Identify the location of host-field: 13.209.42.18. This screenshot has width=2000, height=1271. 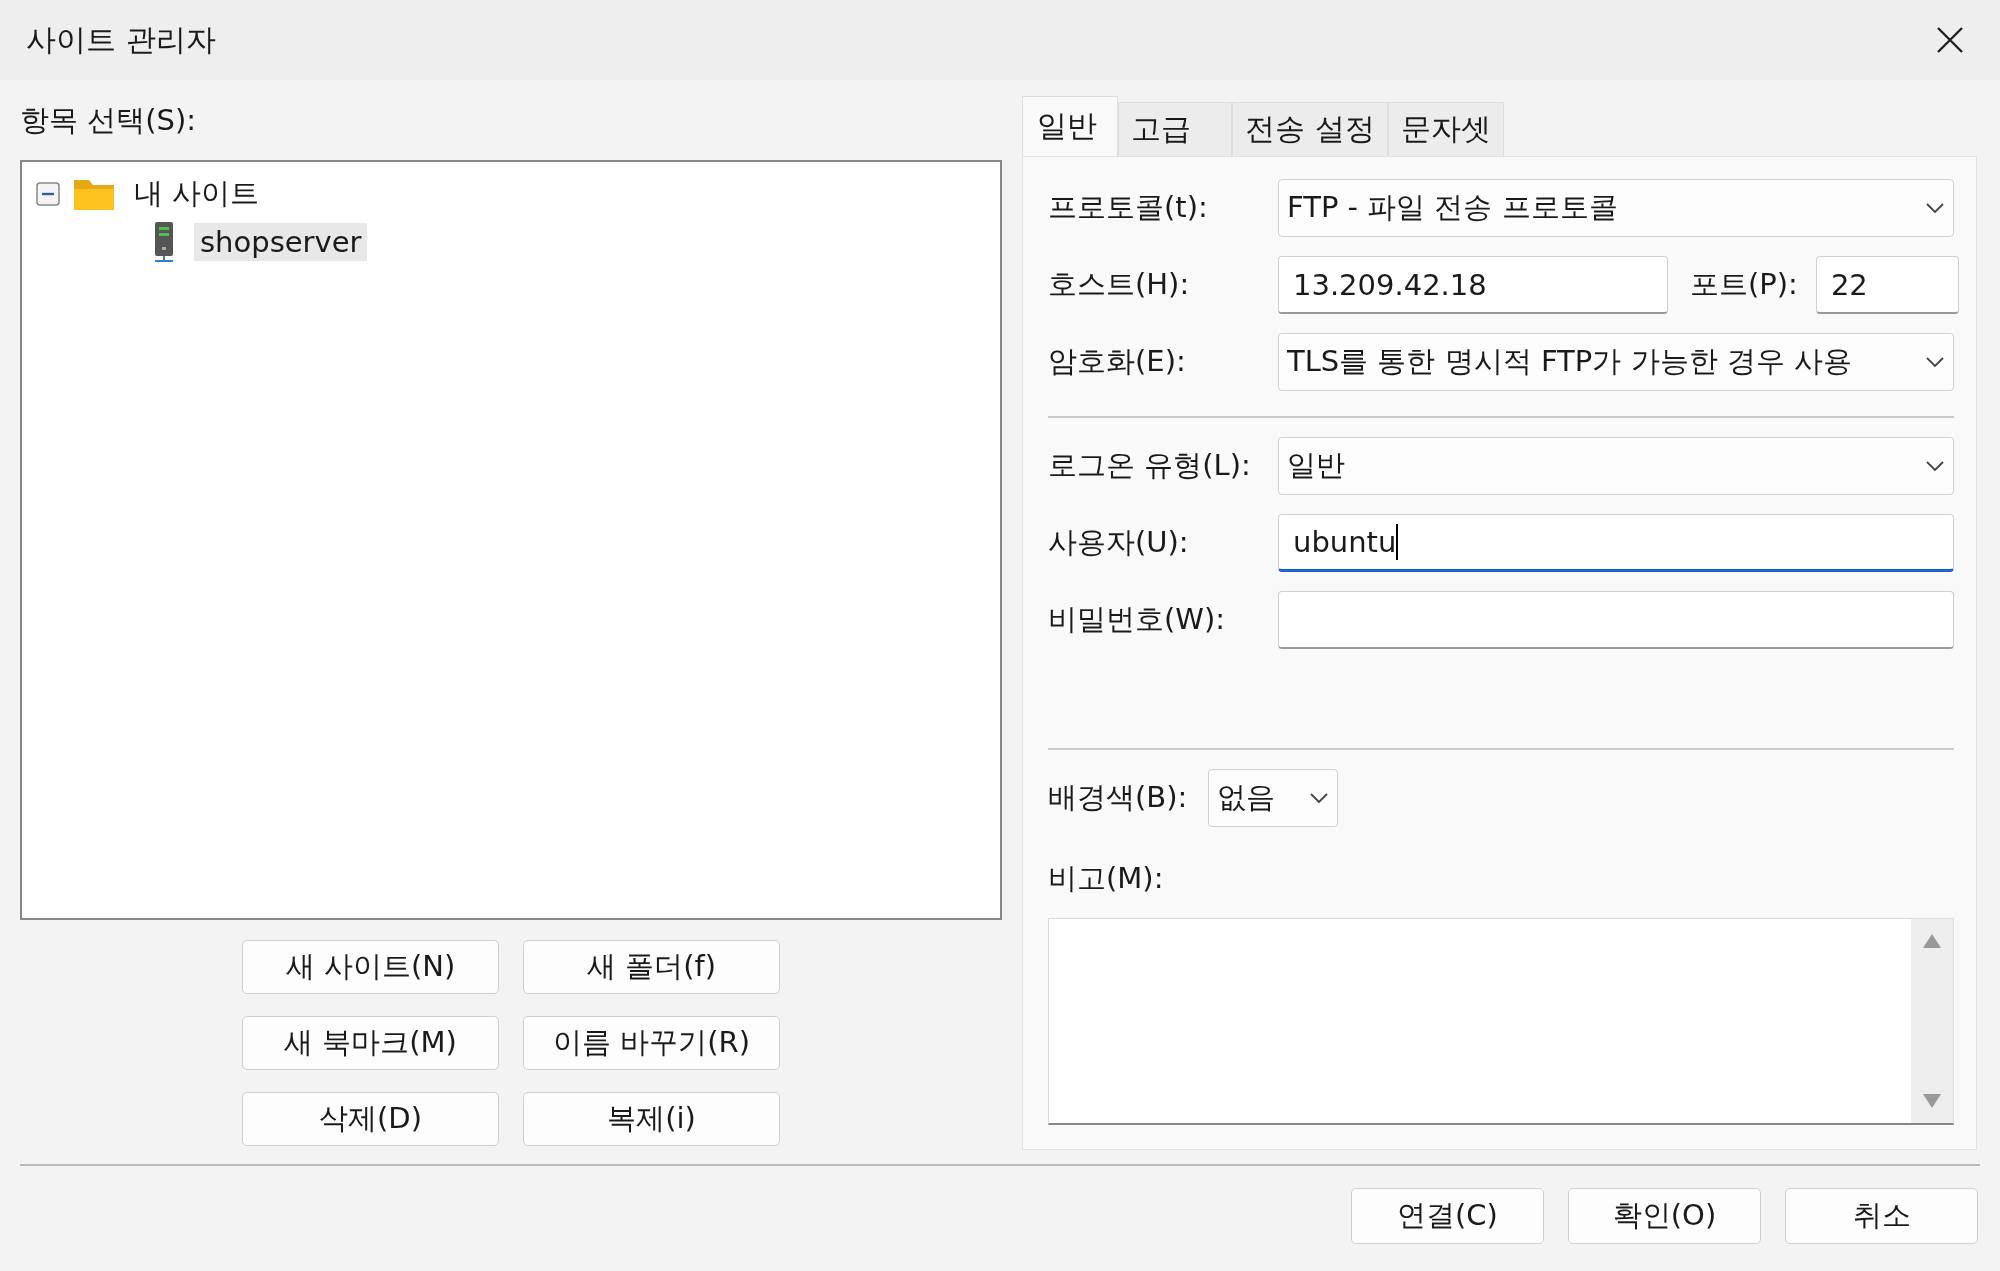
(1473, 285).